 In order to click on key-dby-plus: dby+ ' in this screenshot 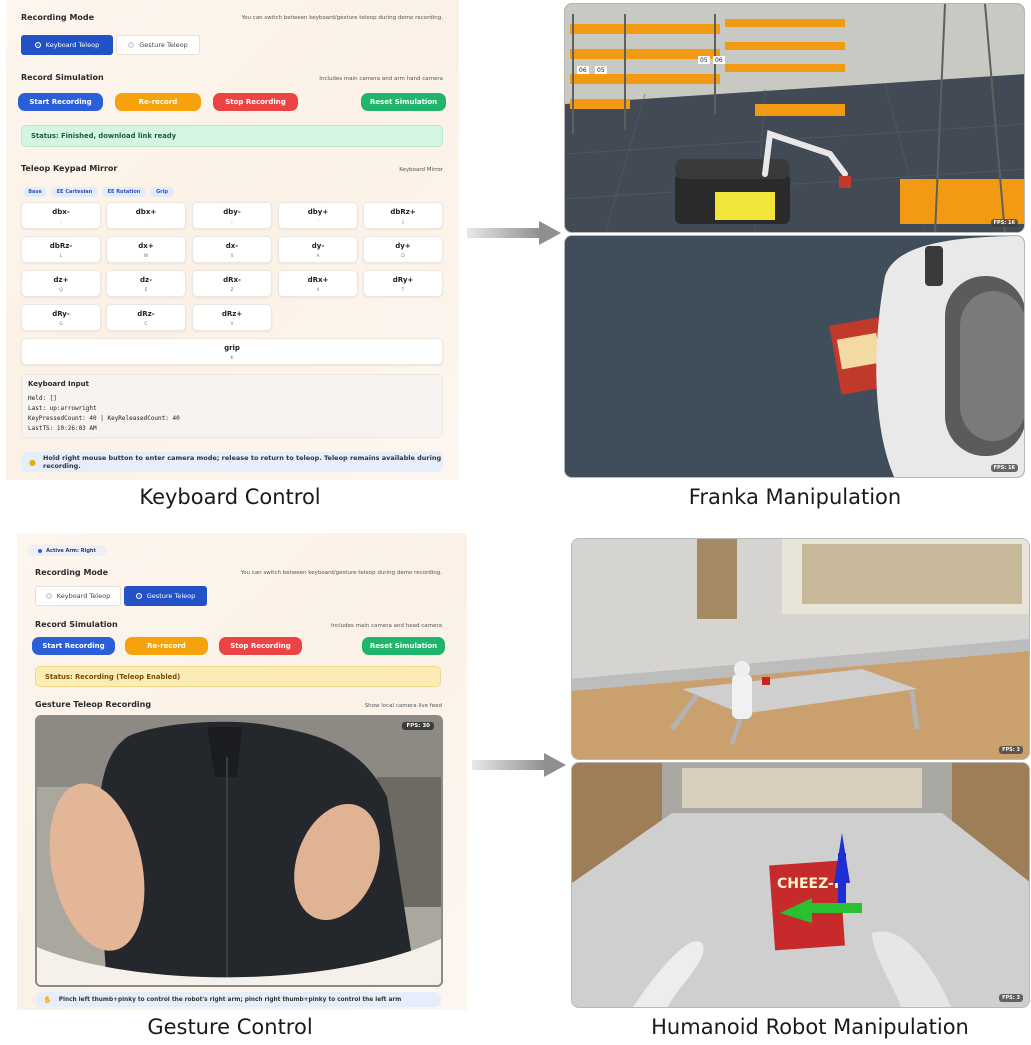, I will do `click(318, 215)`.